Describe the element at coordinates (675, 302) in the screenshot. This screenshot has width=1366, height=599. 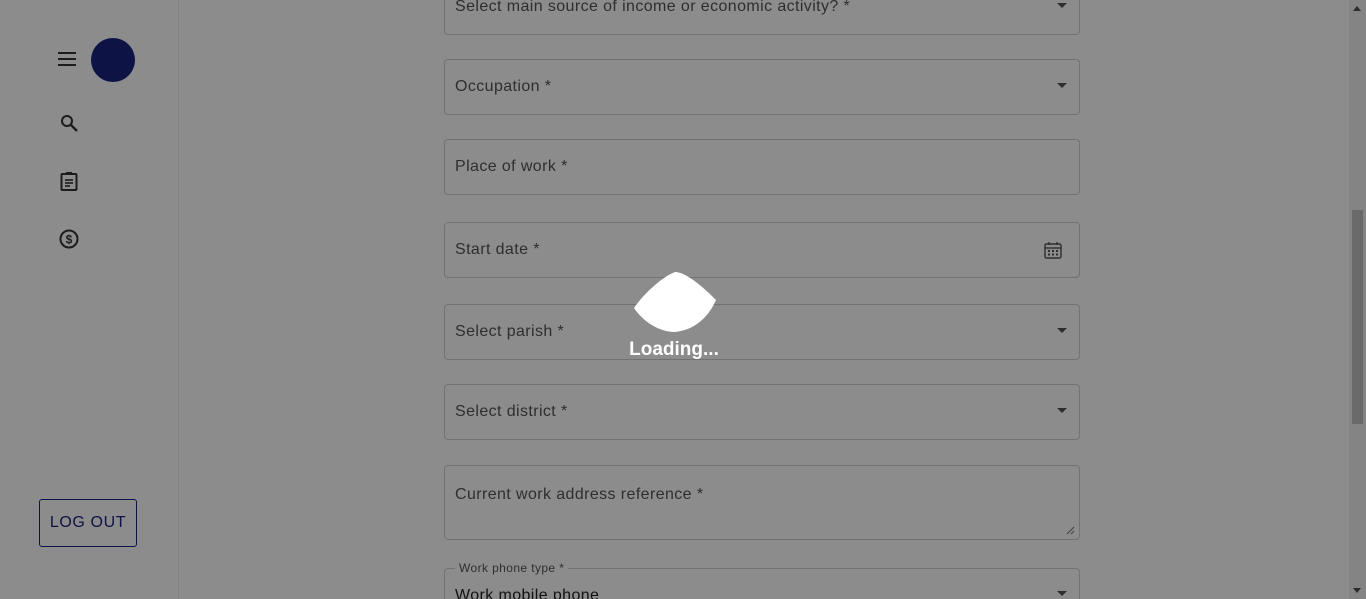
I see `loading-spinner-icon` at that location.